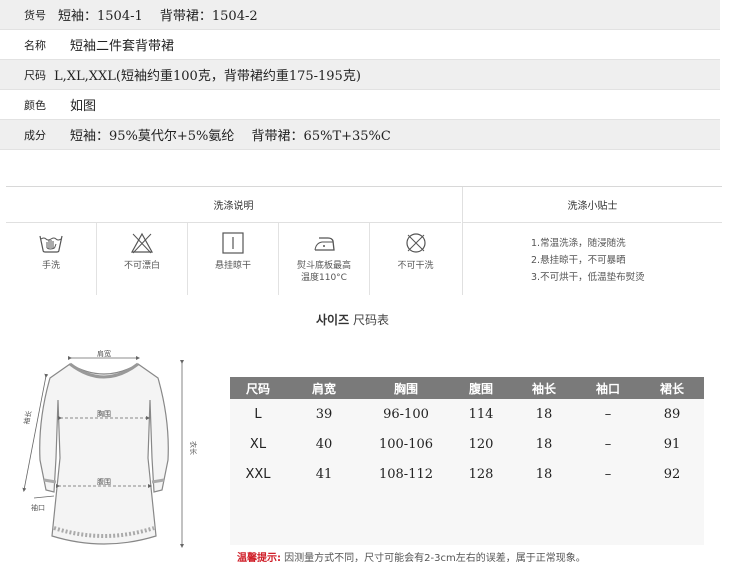  What do you see at coordinates (324, 444) in the screenshot?
I see `table-cell: 40` at bounding box center [324, 444].